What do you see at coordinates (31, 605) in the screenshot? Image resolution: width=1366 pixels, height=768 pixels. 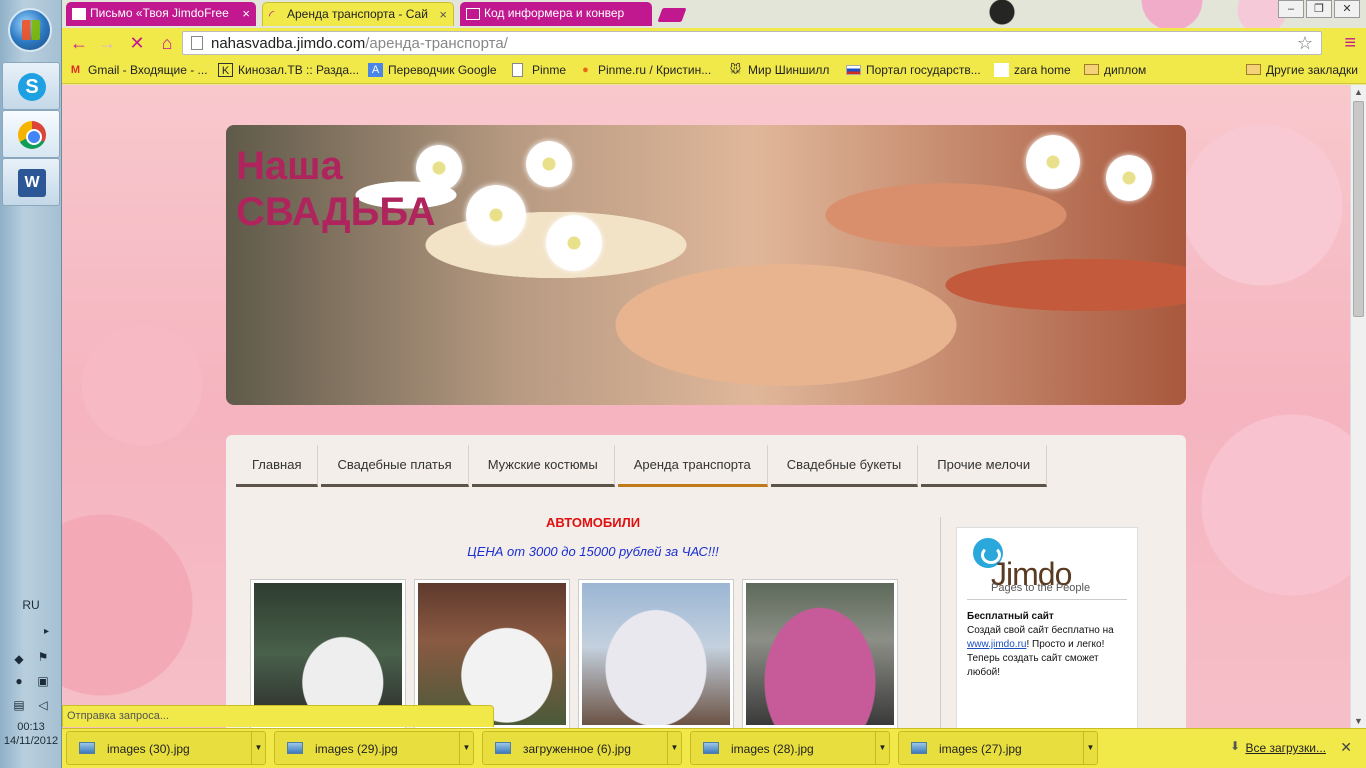 I see `language-indicator: RU` at bounding box center [31, 605].